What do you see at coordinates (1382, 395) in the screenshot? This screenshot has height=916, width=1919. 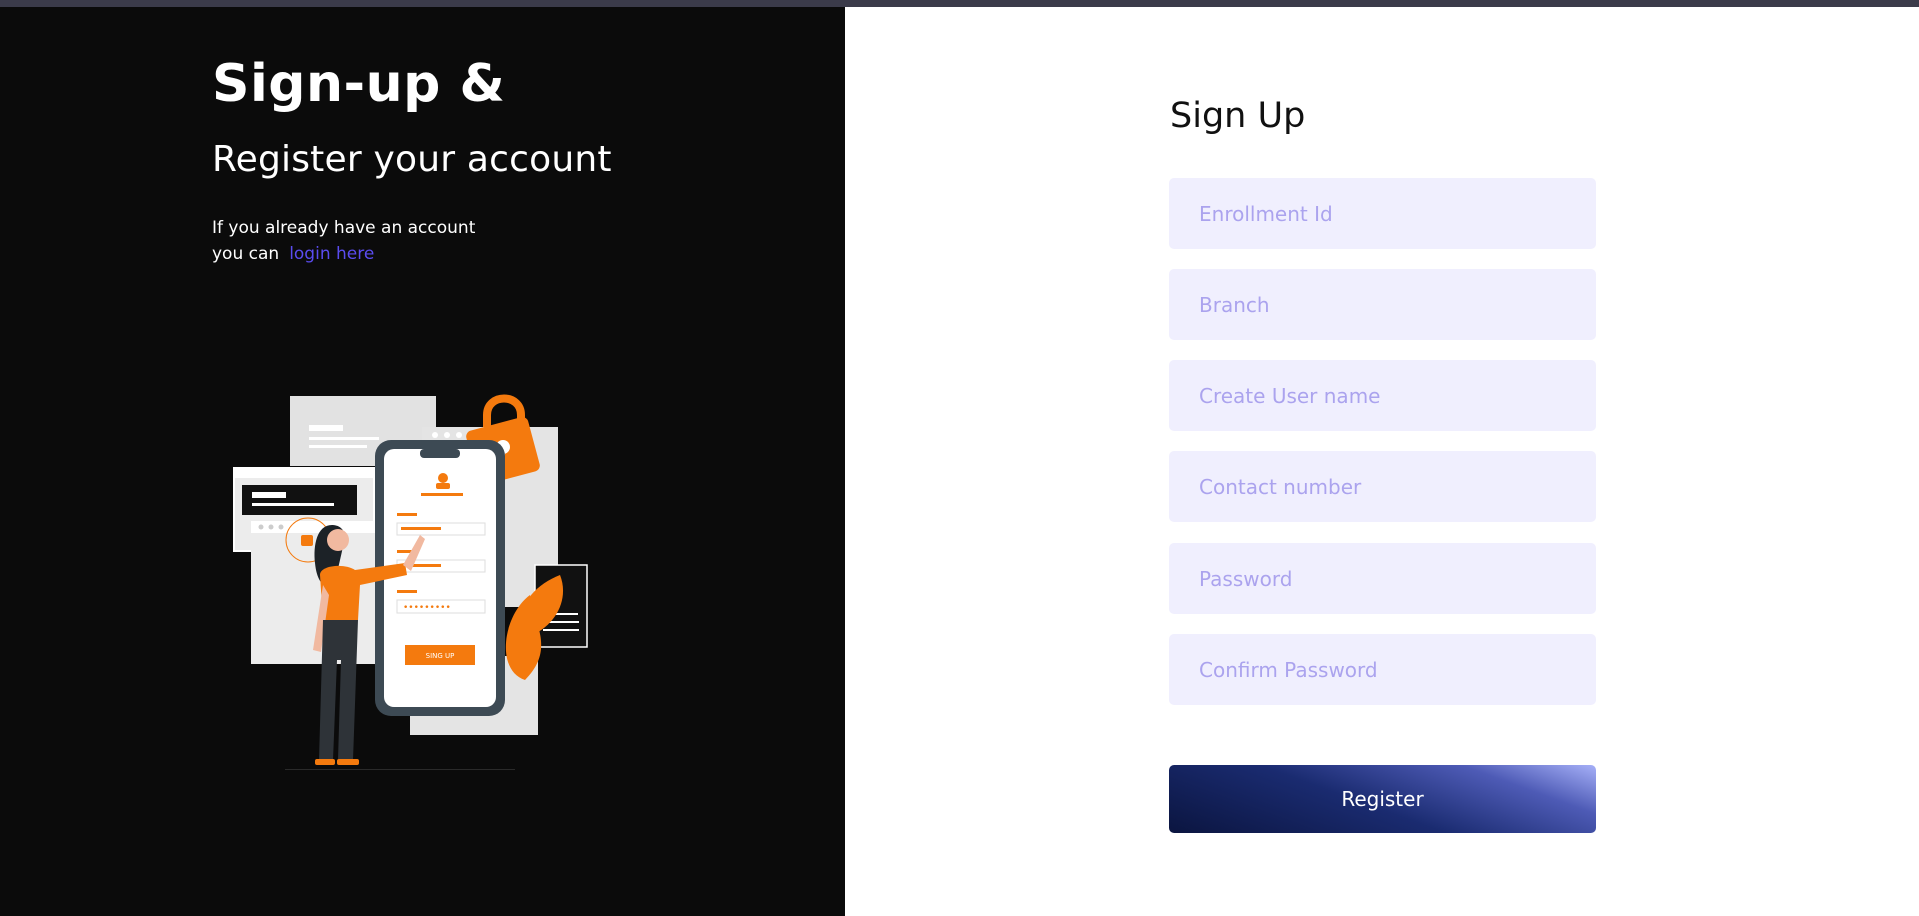 I see `create-username-input` at bounding box center [1382, 395].